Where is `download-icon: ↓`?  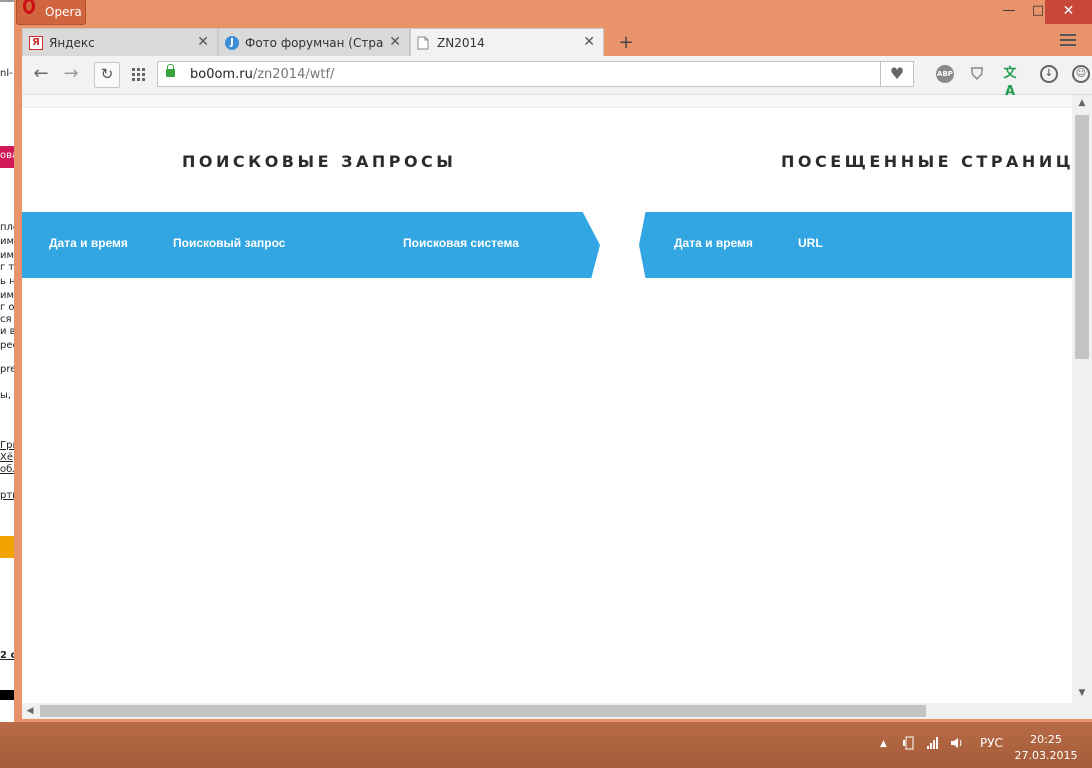 download-icon: ↓ is located at coordinates (1049, 74).